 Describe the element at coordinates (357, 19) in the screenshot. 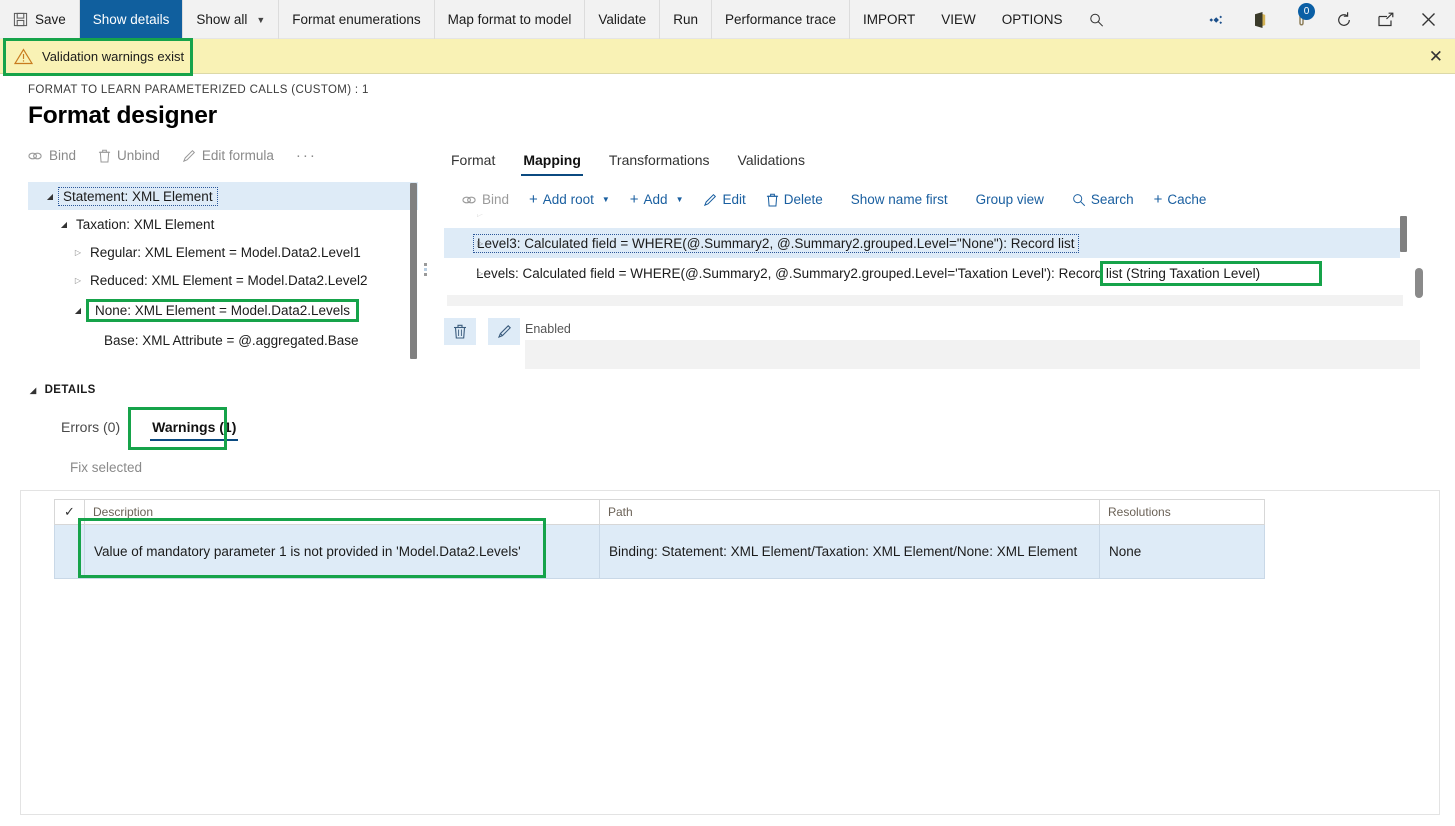

I see `format-enumerations-button: Format enumerations` at that location.